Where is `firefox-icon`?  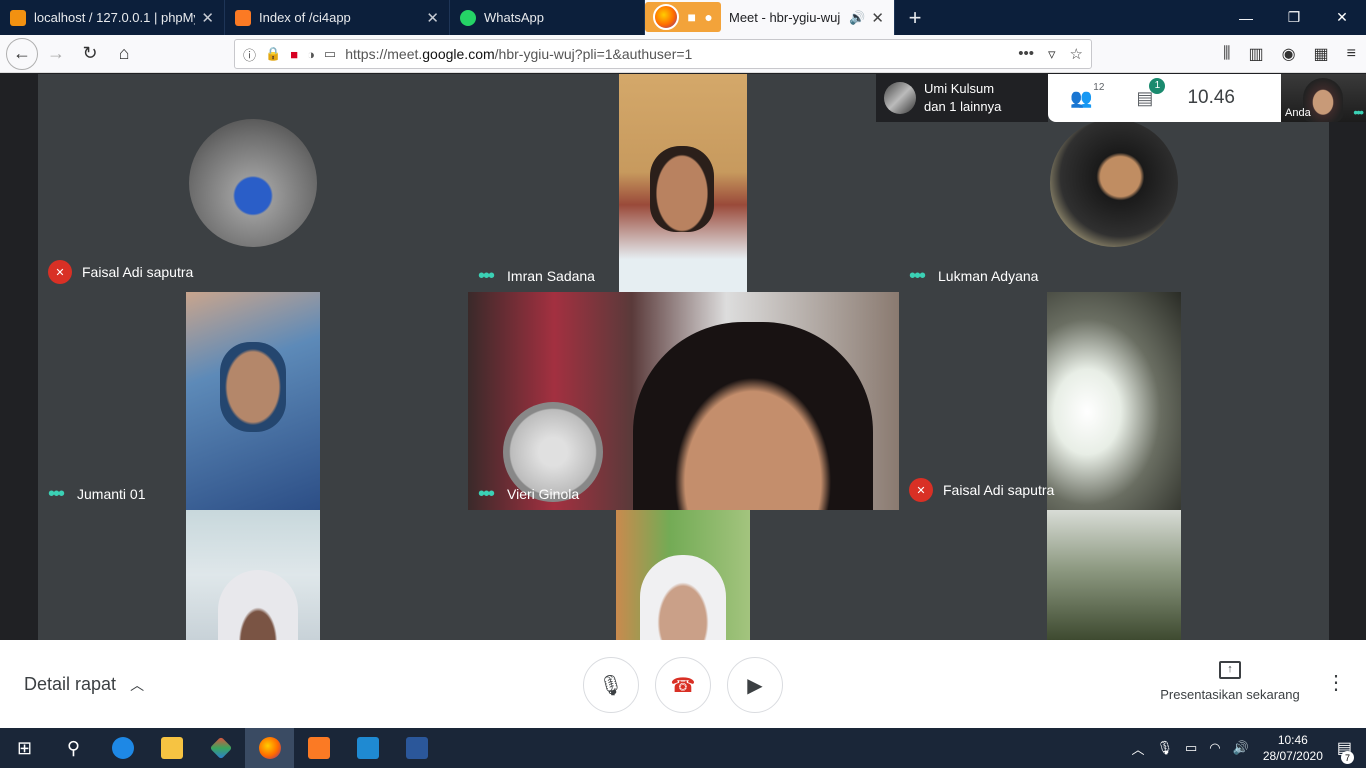
firefox-icon is located at coordinates (269, 748).